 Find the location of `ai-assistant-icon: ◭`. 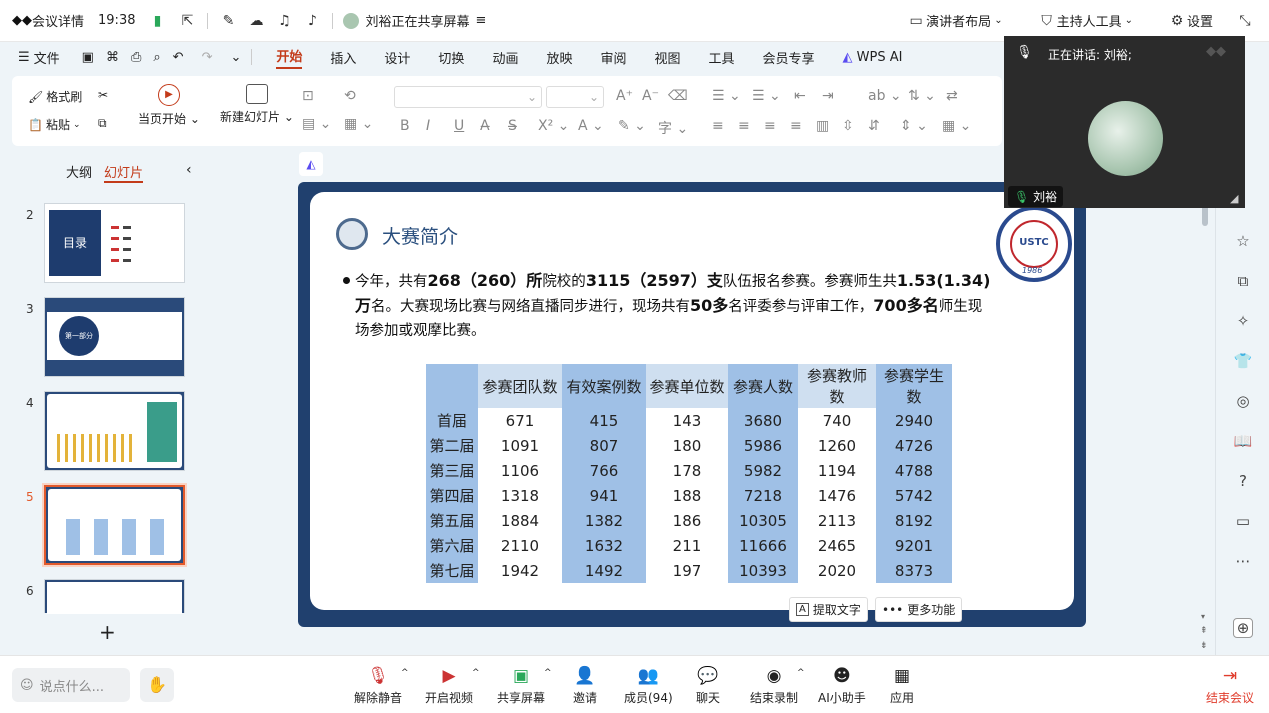

ai-assistant-icon: ◭ is located at coordinates (311, 164).